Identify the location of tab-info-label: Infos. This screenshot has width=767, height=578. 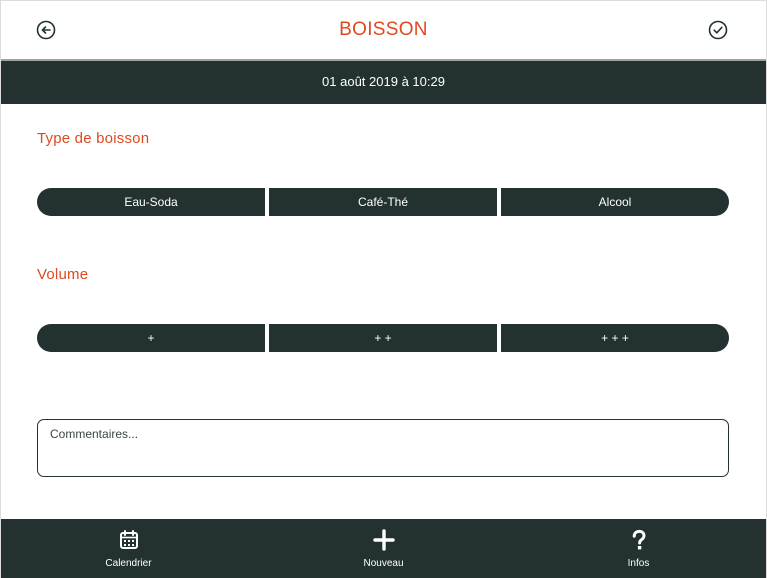
(638, 563).